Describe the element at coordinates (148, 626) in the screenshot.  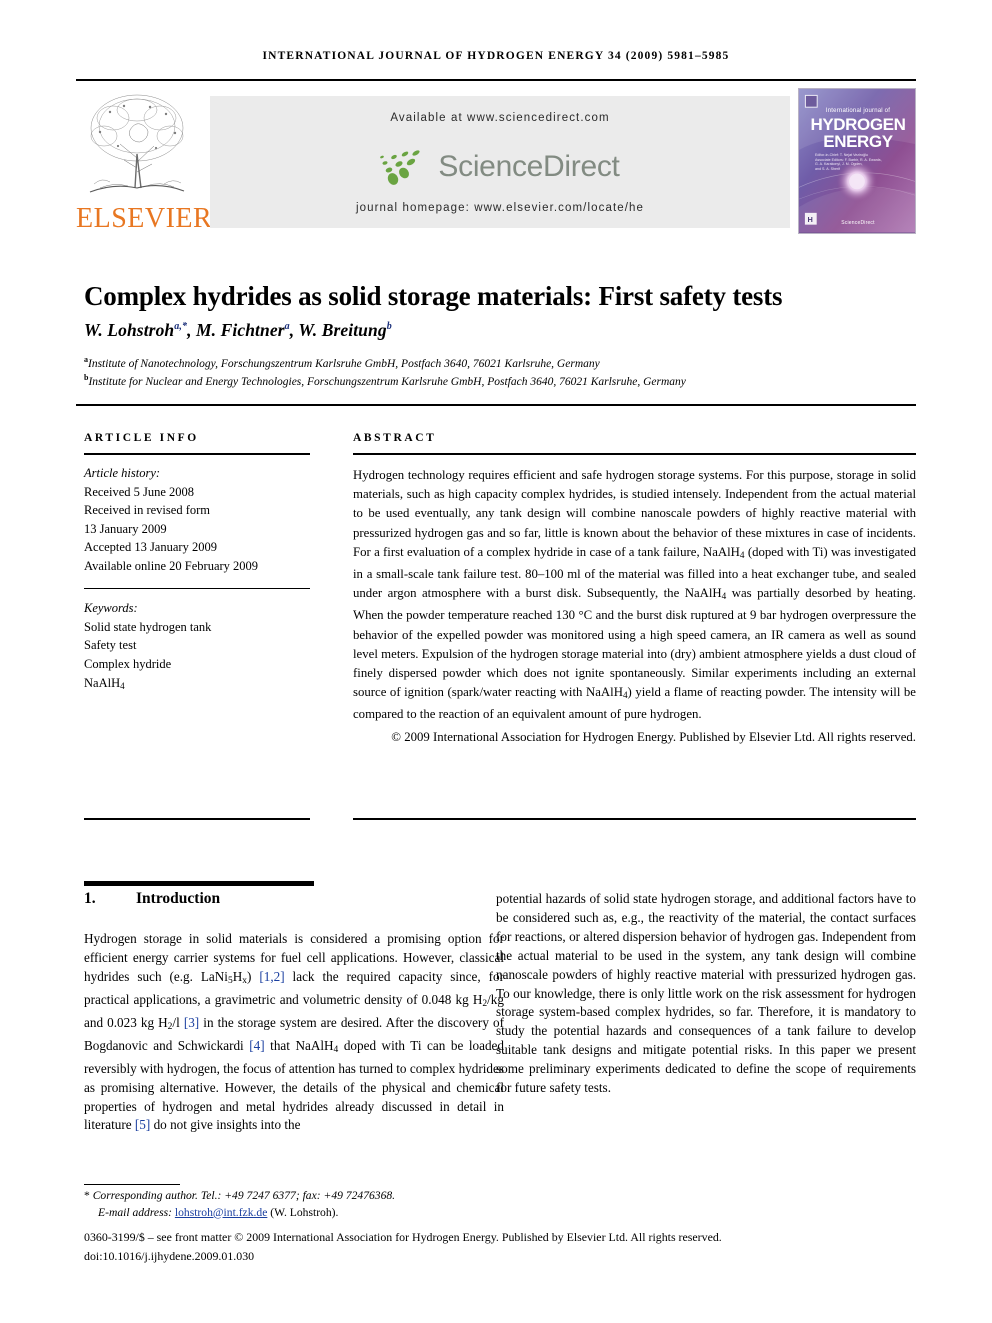
I see `keyword-item: Solid state hydrogen tank` at that location.